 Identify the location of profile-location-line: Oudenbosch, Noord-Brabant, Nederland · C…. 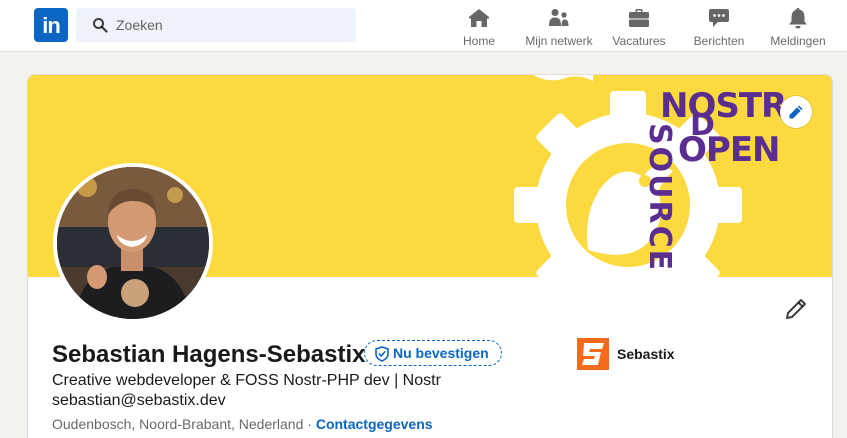
(242, 424).